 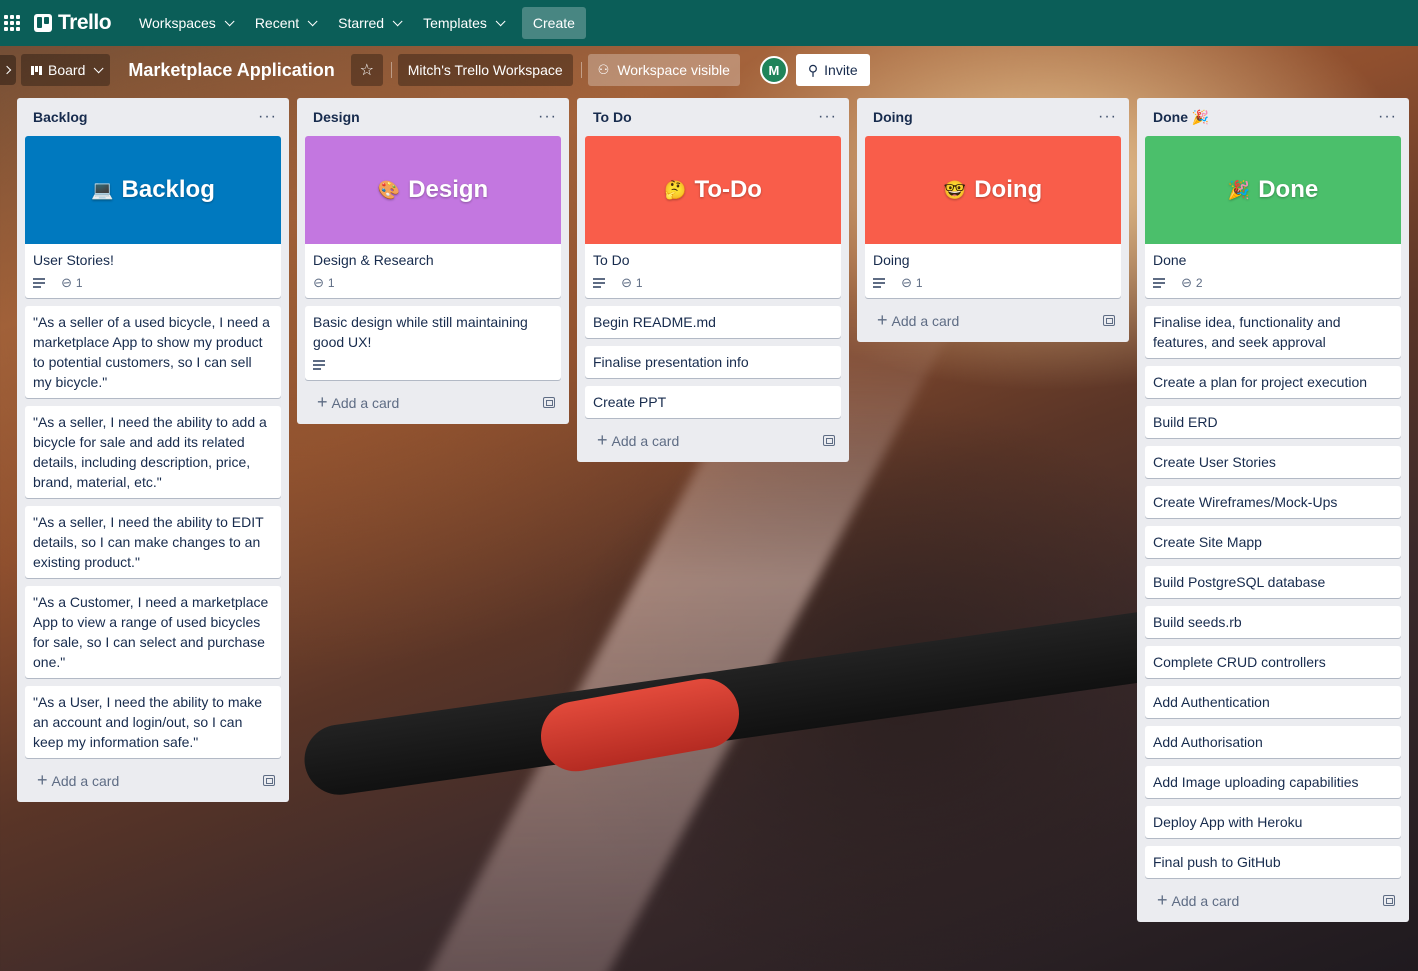 I want to click on list-card: Create PPT, so click(x=713, y=402).